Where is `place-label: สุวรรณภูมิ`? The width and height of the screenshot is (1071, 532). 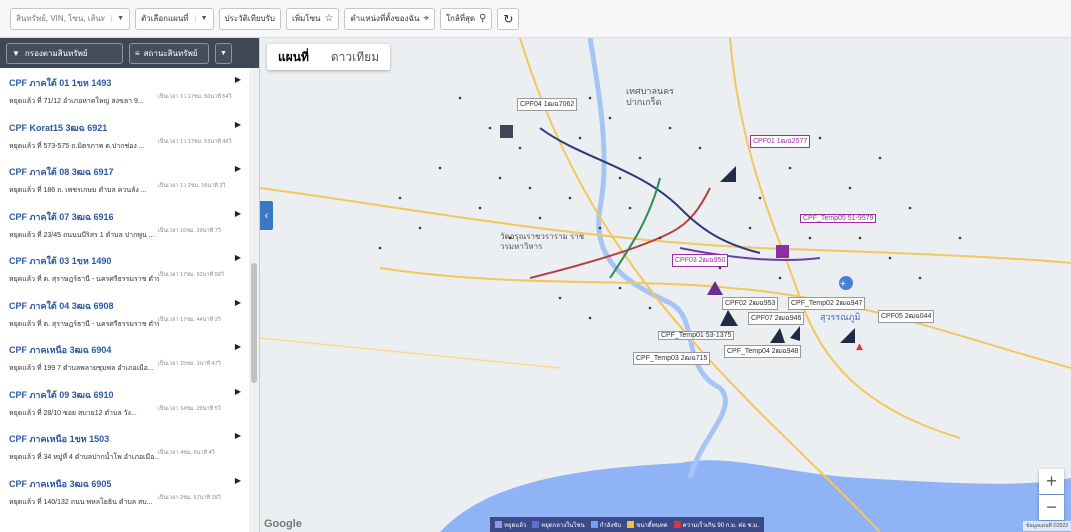 place-label: สุวรรณภูมิ is located at coordinates (840, 317).